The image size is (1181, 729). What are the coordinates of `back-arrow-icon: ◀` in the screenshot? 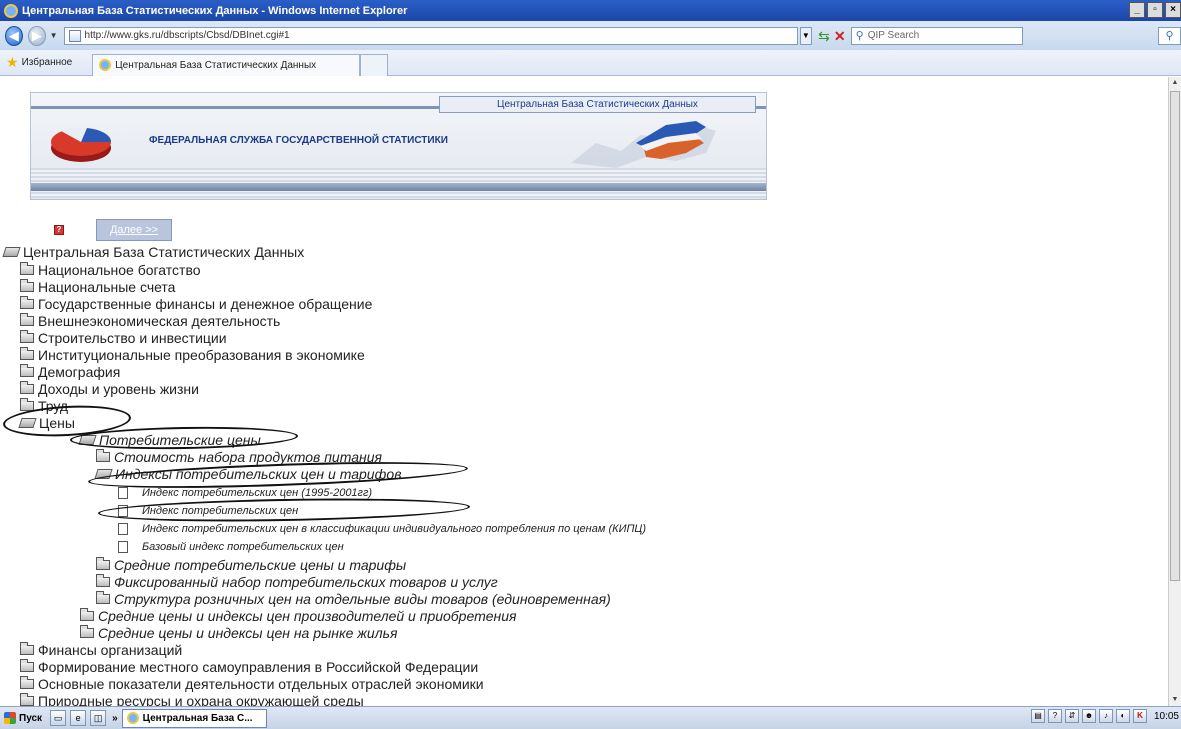 It's located at (14, 35).